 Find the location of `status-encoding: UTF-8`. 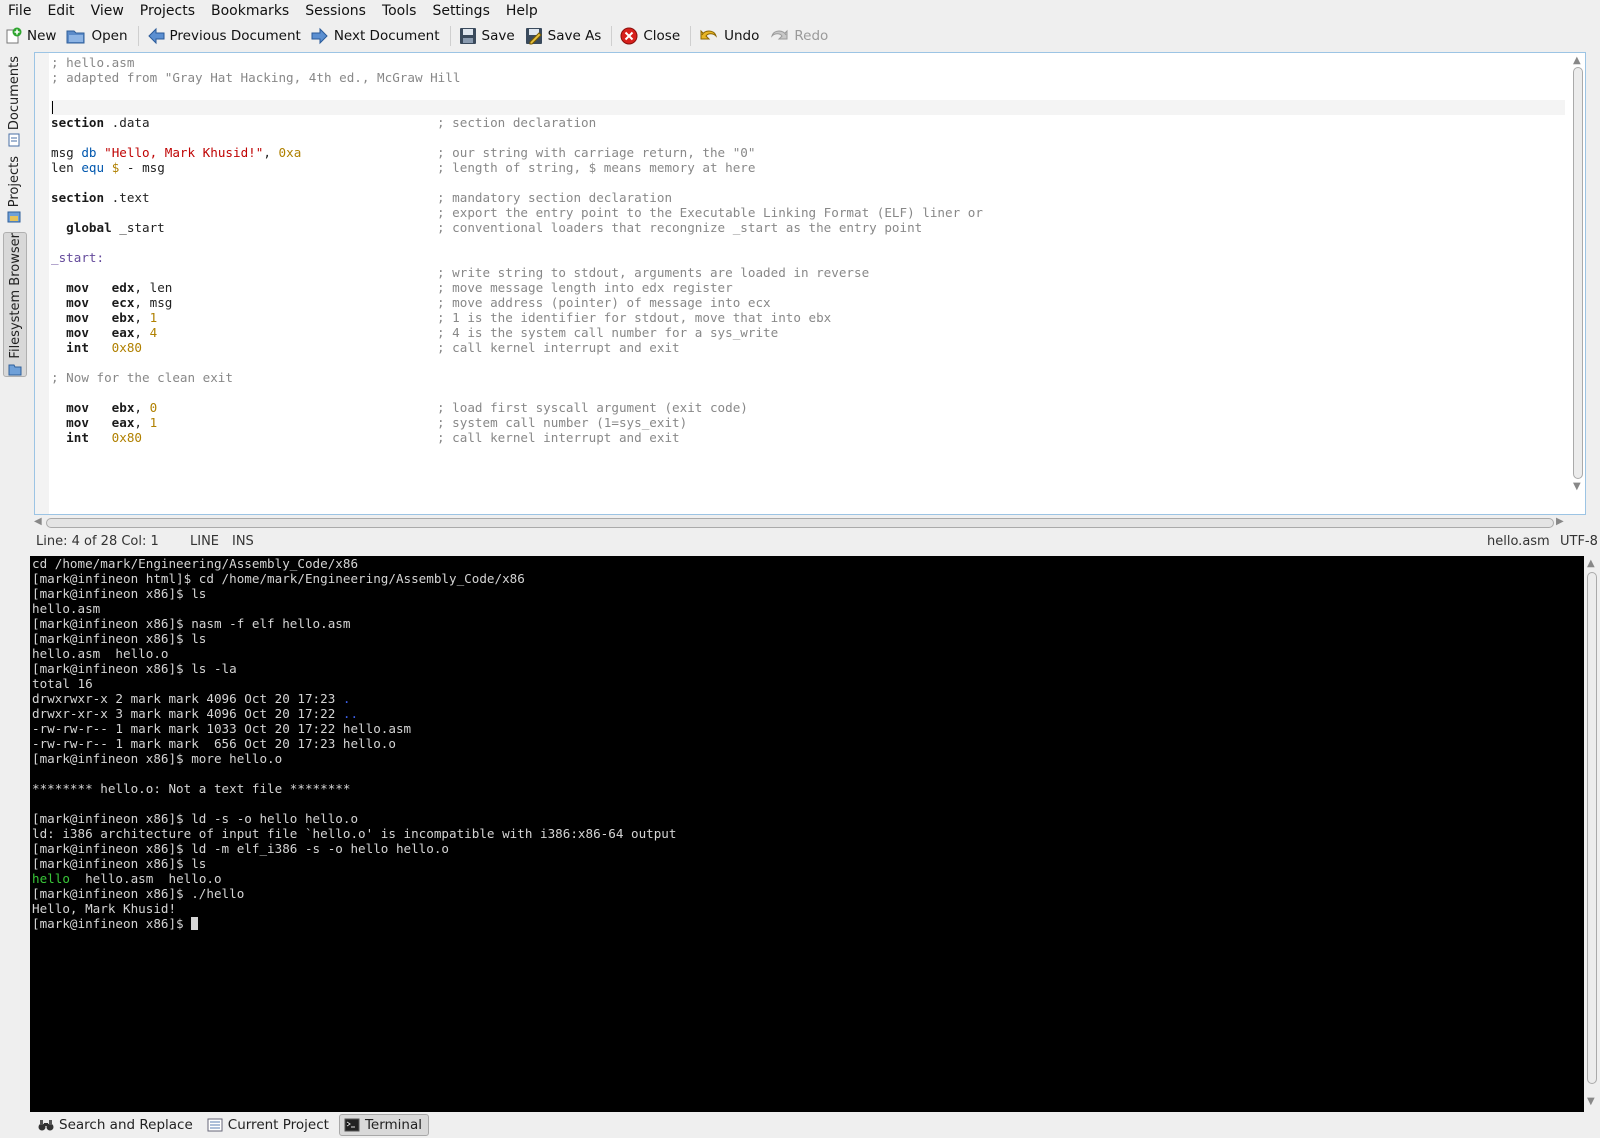

status-encoding: UTF-8 is located at coordinates (1579, 541).